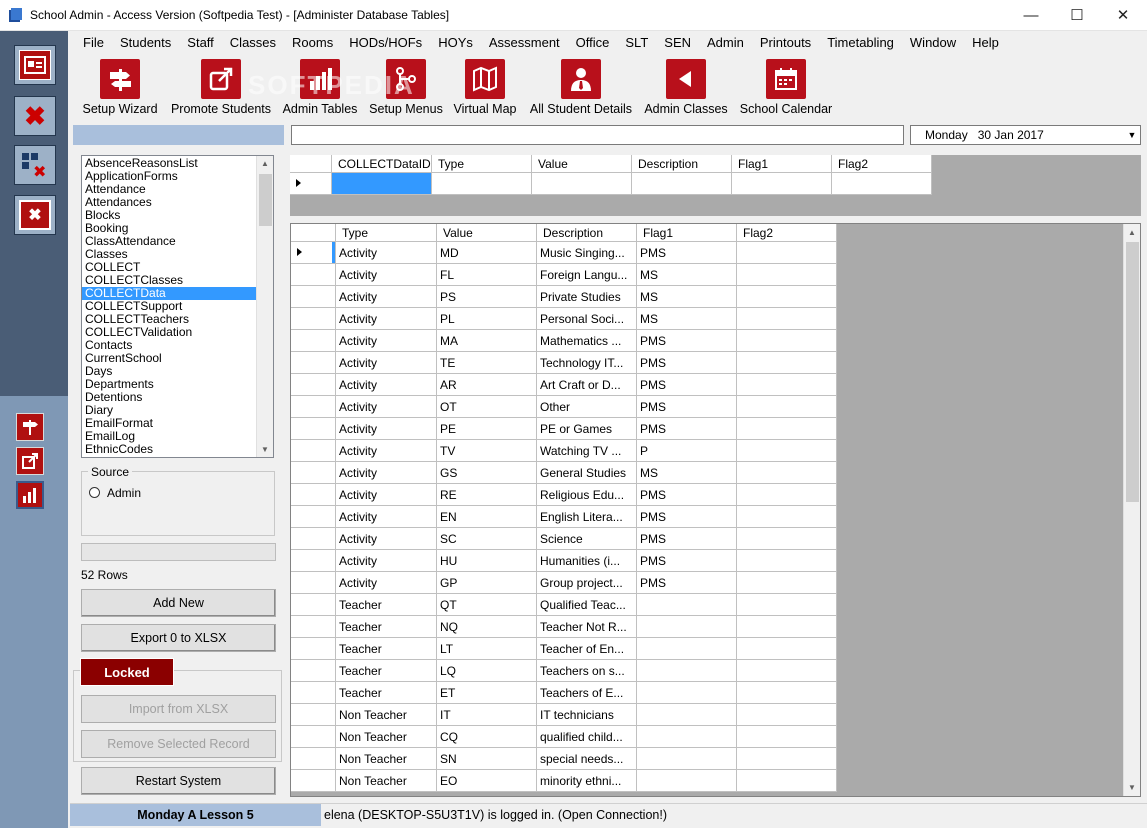 This screenshot has height=828, width=1147. What do you see at coordinates (686, 86) in the screenshot?
I see `admin-classes-button: Admin Classes` at bounding box center [686, 86].